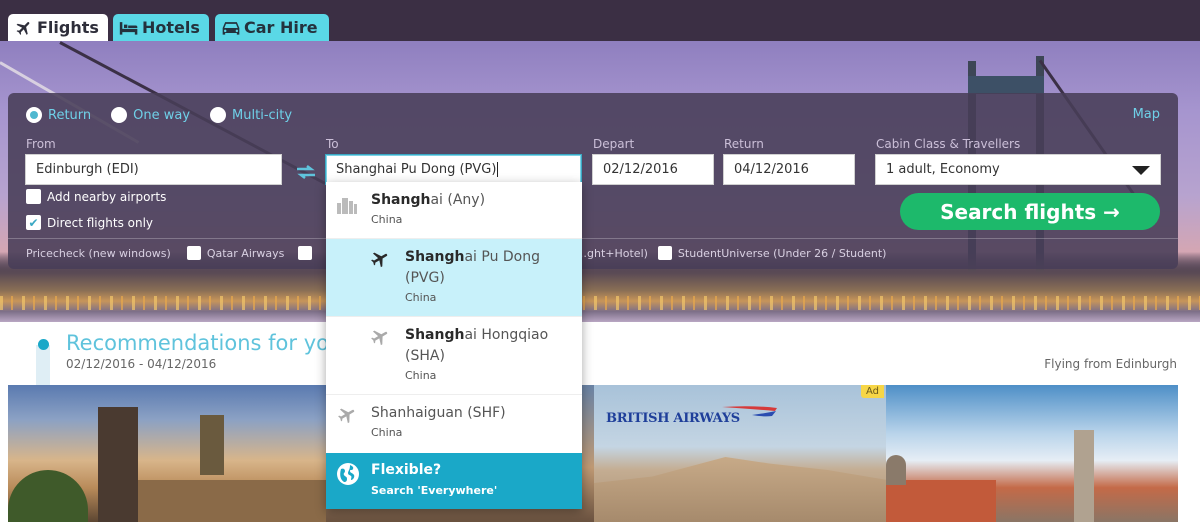  I want to click on add-nearby-label: Add nearby airports, so click(107, 196).